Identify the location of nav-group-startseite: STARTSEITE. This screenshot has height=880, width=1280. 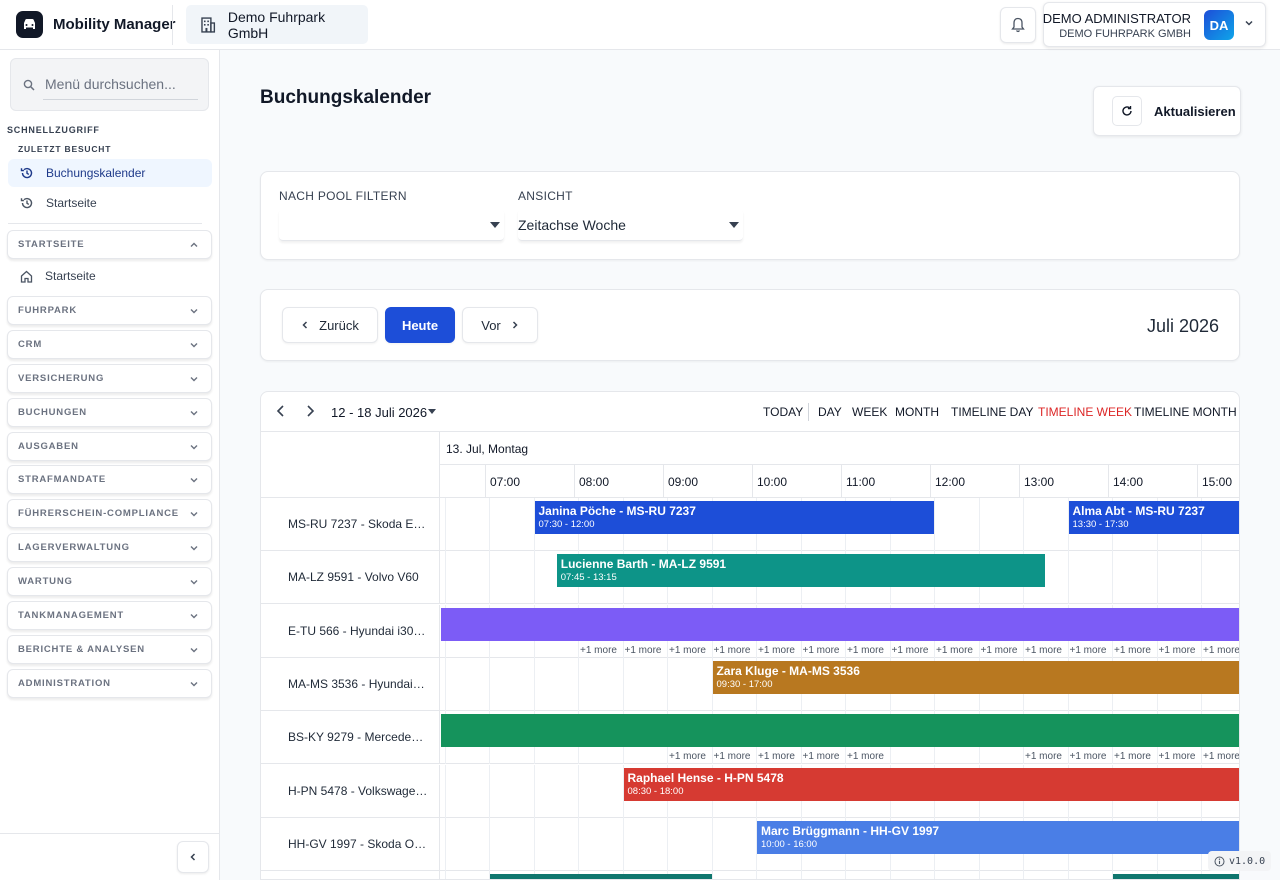
(109, 244).